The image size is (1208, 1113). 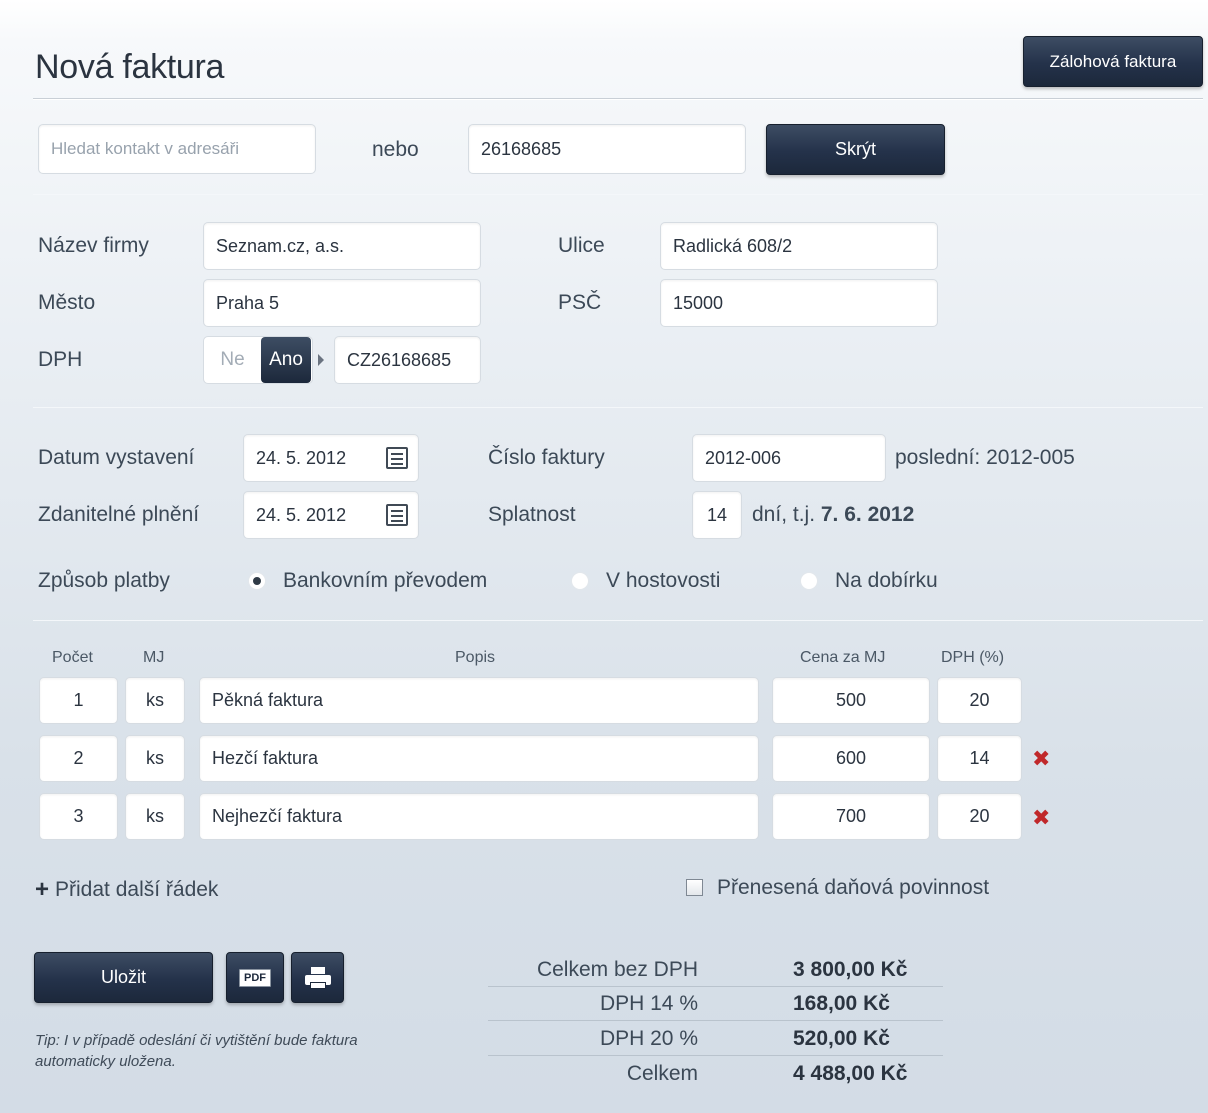 What do you see at coordinates (853, 887) in the screenshot?
I see `reverse-charge-label: Přenesená daňová povinnost` at bounding box center [853, 887].